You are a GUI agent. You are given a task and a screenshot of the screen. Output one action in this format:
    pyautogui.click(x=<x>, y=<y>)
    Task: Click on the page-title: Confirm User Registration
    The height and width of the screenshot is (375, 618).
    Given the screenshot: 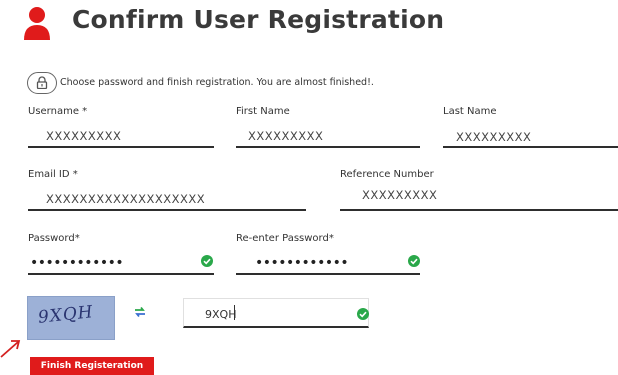 What is the action you would take?
    pyautogui.click(x=258, y=19)
    